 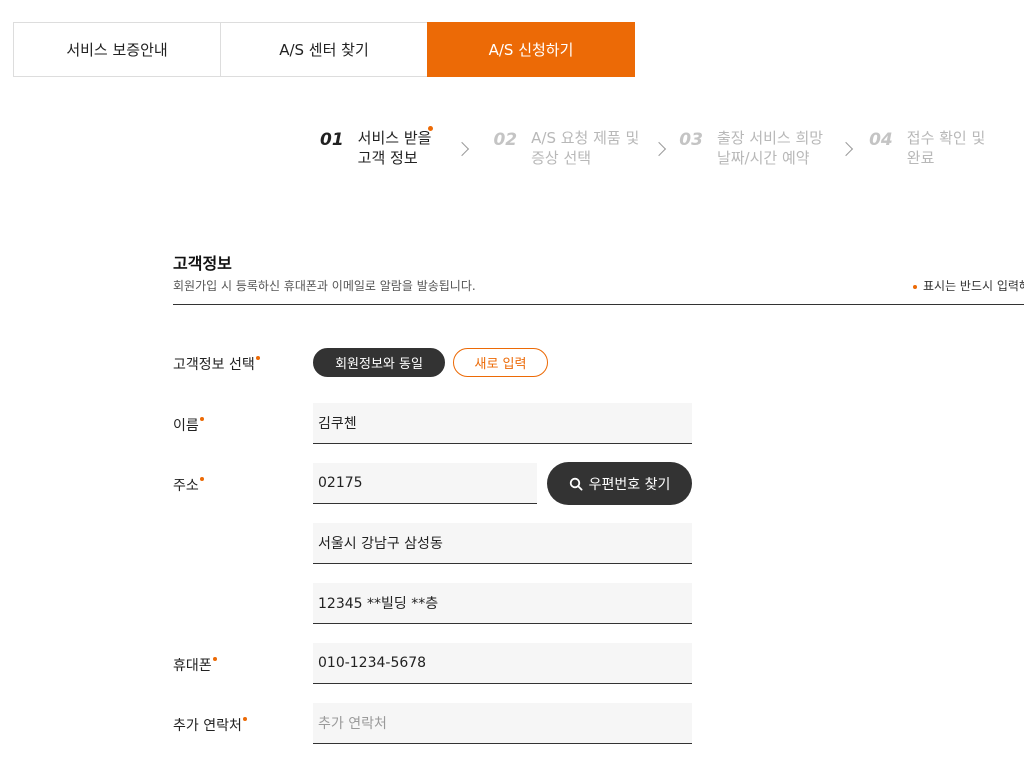 What do you see at coordinates (502, 603) in the screenshot?
I see `address-line2-field: 12345 **빌딩 **층` at bounding box center [502, 603].